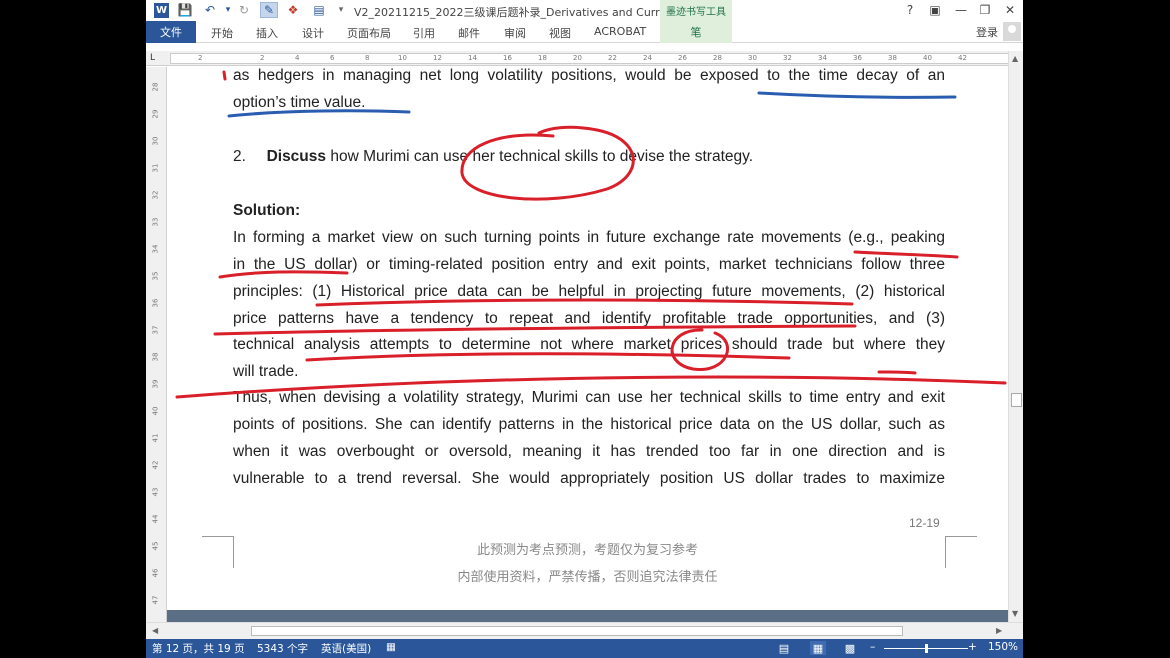 The height and width of the screenshot is (658, 1170). Describe the element at coordinates (577, 631) in the screenshot. I see `horizontal-scroll-thumb` at that location.